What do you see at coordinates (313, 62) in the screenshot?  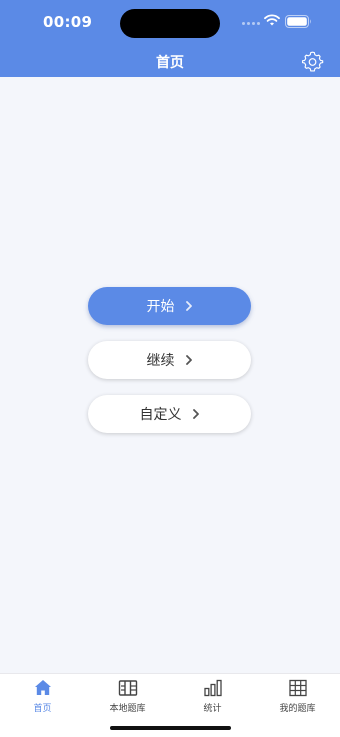 I see `gear-icon` at bounding box center [313, 62].